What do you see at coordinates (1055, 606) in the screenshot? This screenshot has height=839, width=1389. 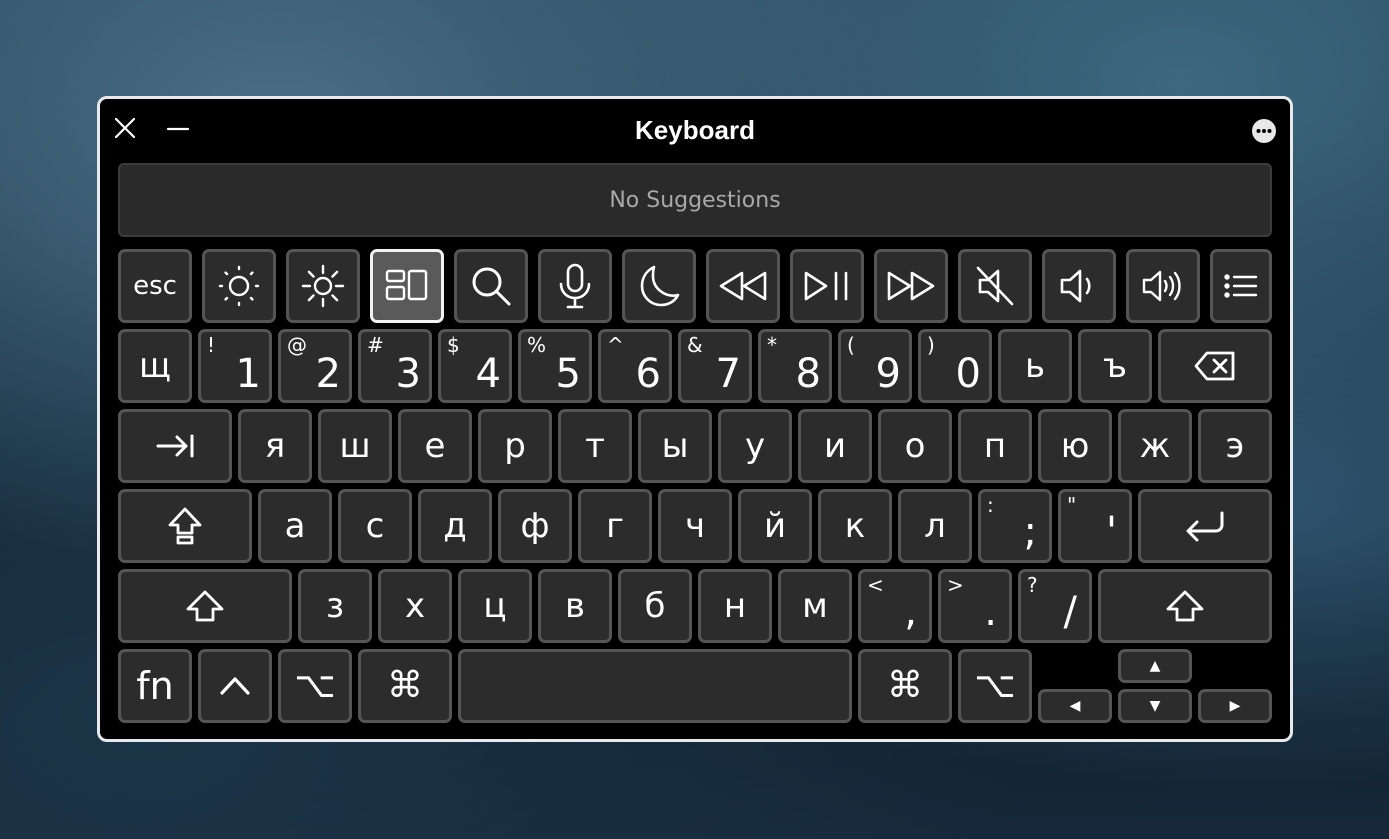 I see `key-slash: ? /` at bounding box center [1055, 606].